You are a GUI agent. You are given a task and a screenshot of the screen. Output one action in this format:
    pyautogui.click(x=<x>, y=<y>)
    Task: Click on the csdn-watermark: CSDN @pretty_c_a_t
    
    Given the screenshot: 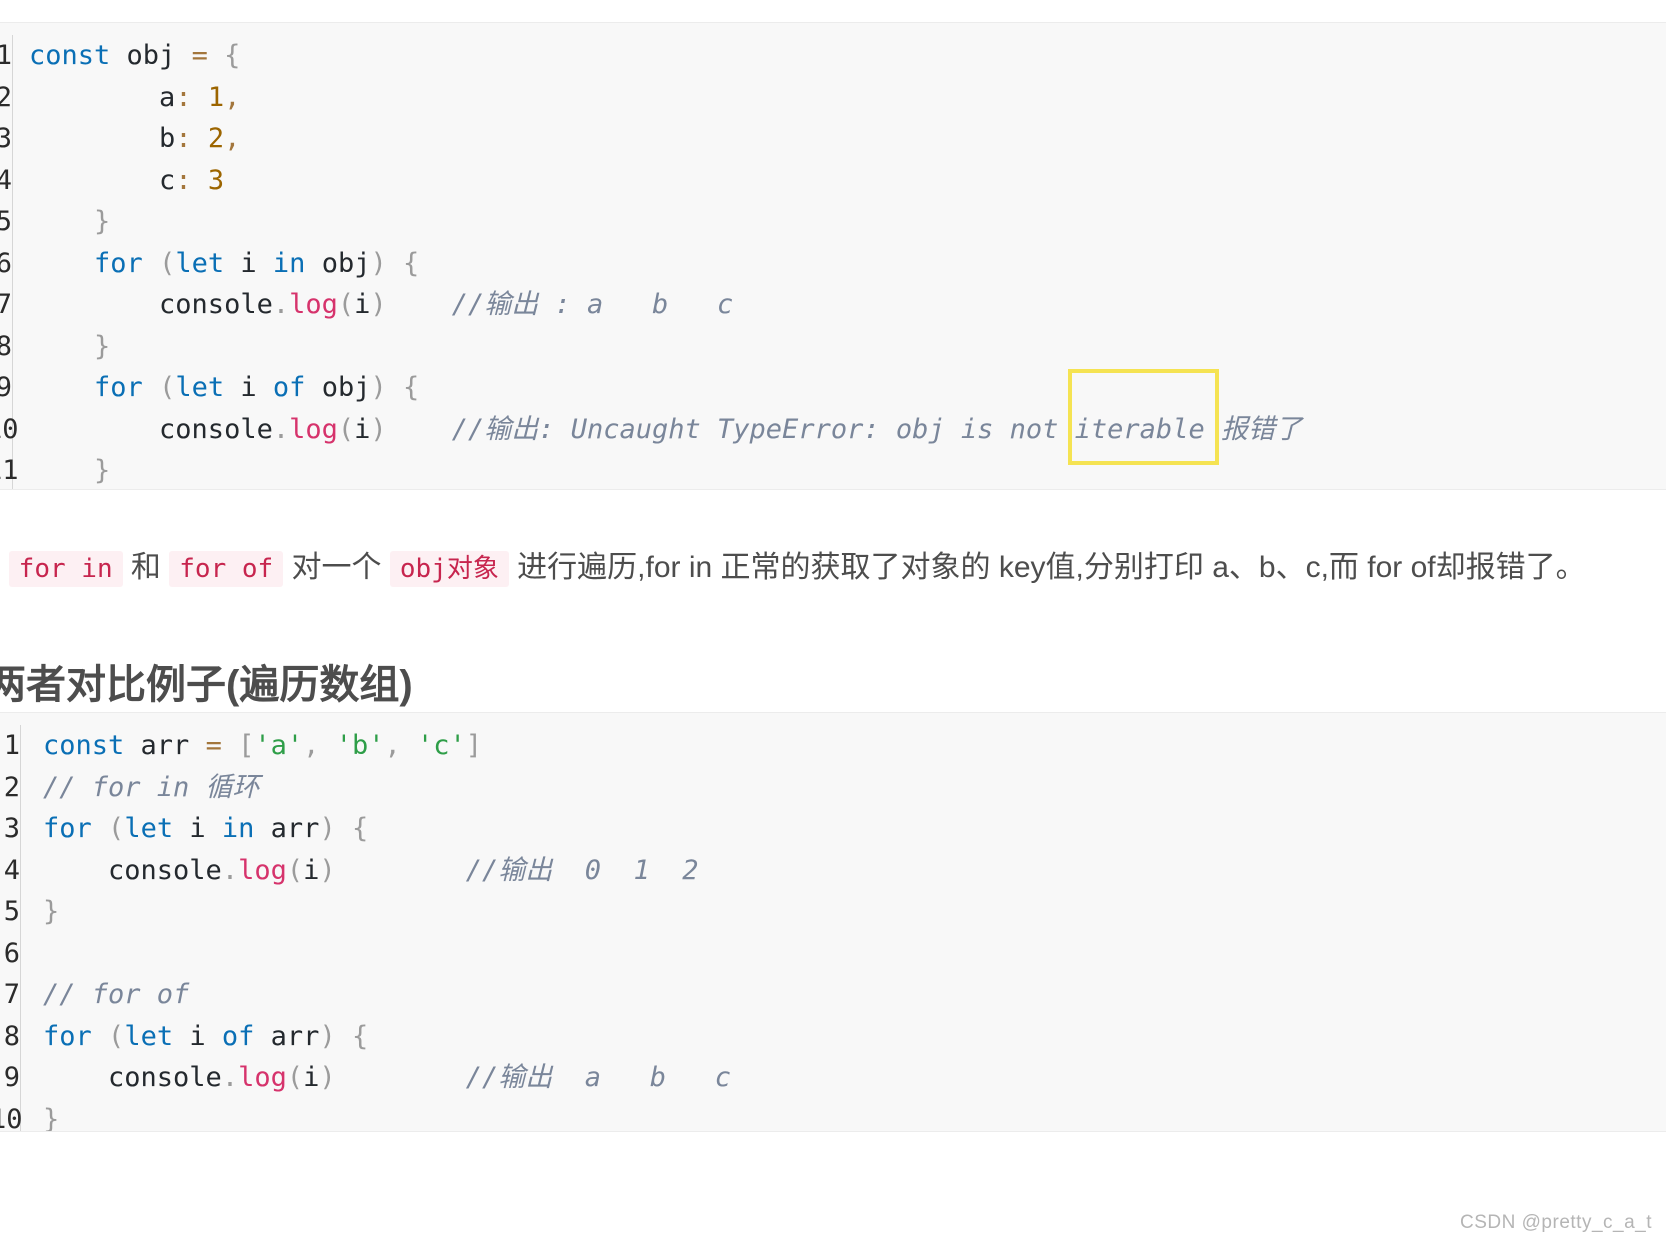 What is the action you would take?
    pyautogui.click(x=1556, y=1222)
    